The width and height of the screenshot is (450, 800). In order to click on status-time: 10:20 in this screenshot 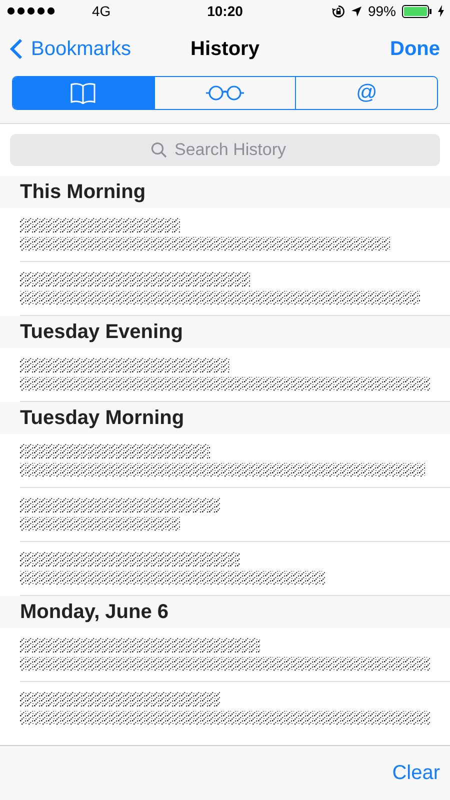, I will do `click(225, 11)`.